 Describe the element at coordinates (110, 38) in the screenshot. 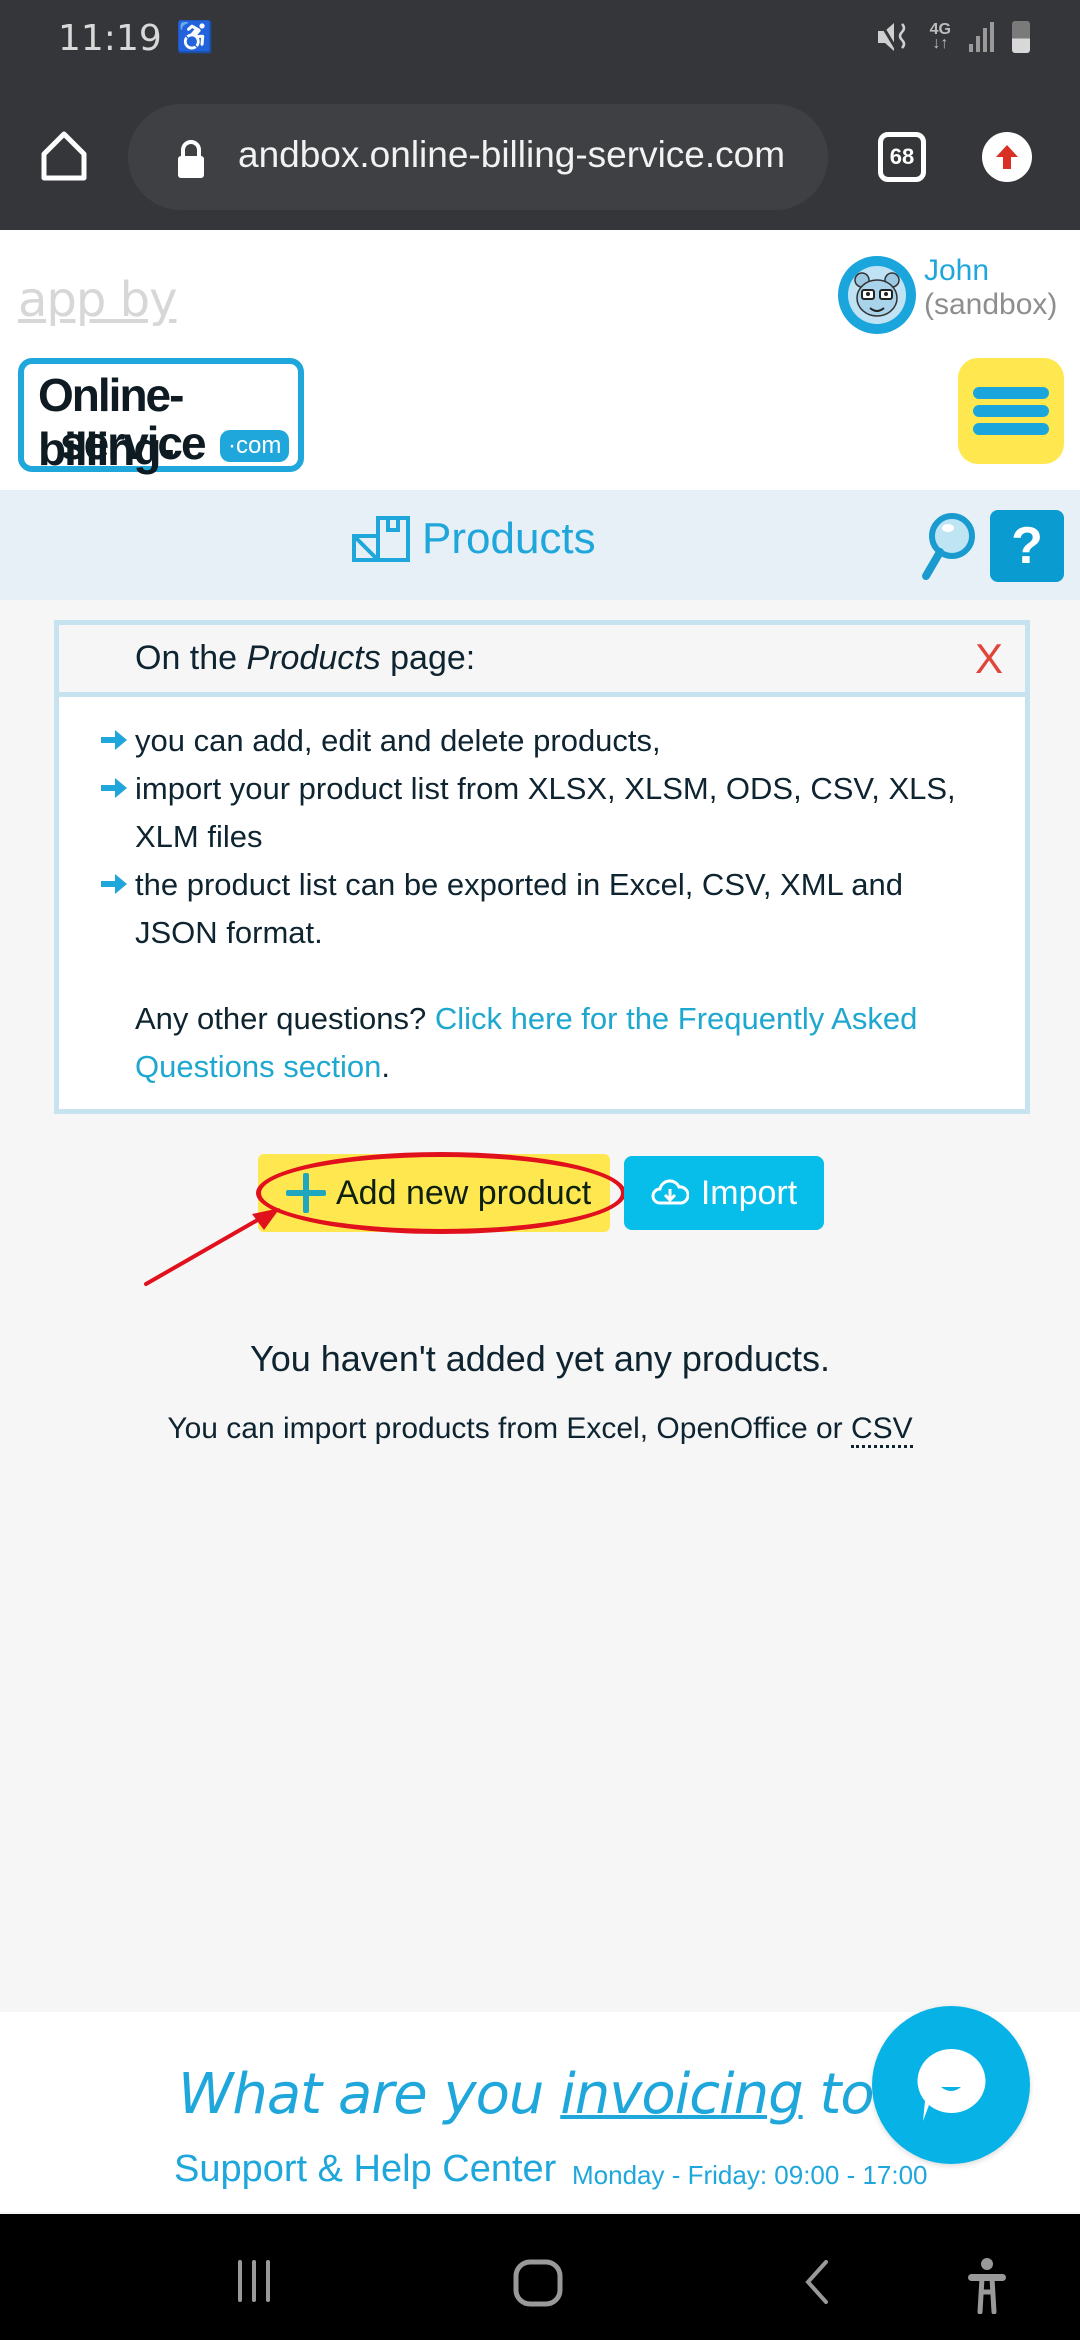

I see `status-time: 11:19` at that location.